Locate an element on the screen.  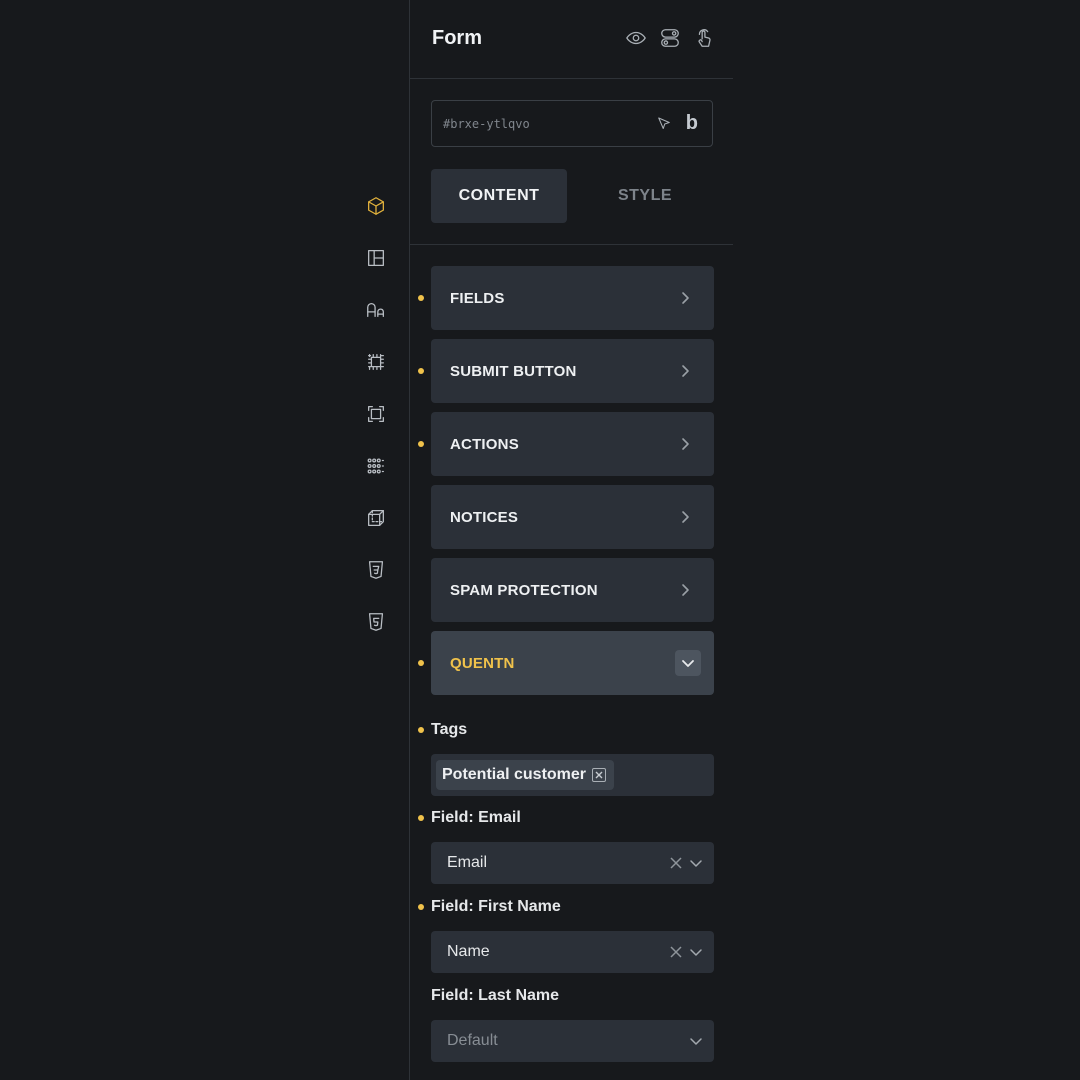
brand-logo-button: b is located at coordinates (692, 123).